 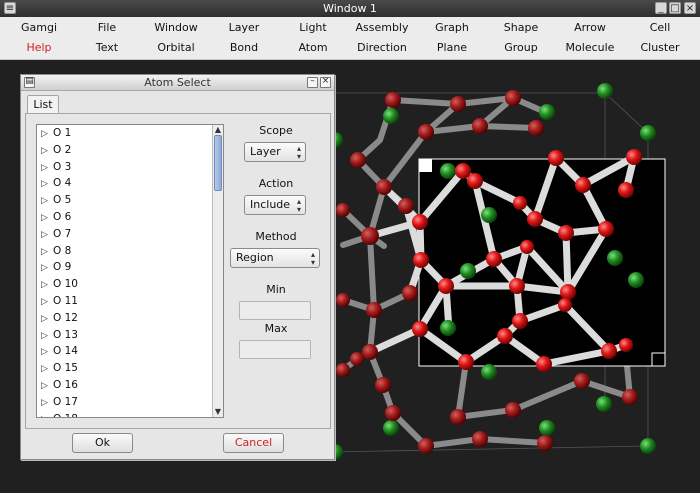 What do you see at coordinates (521, 28) in the screenshot?
I see `menu-shape: Shape` at bounding box center [521, 28].